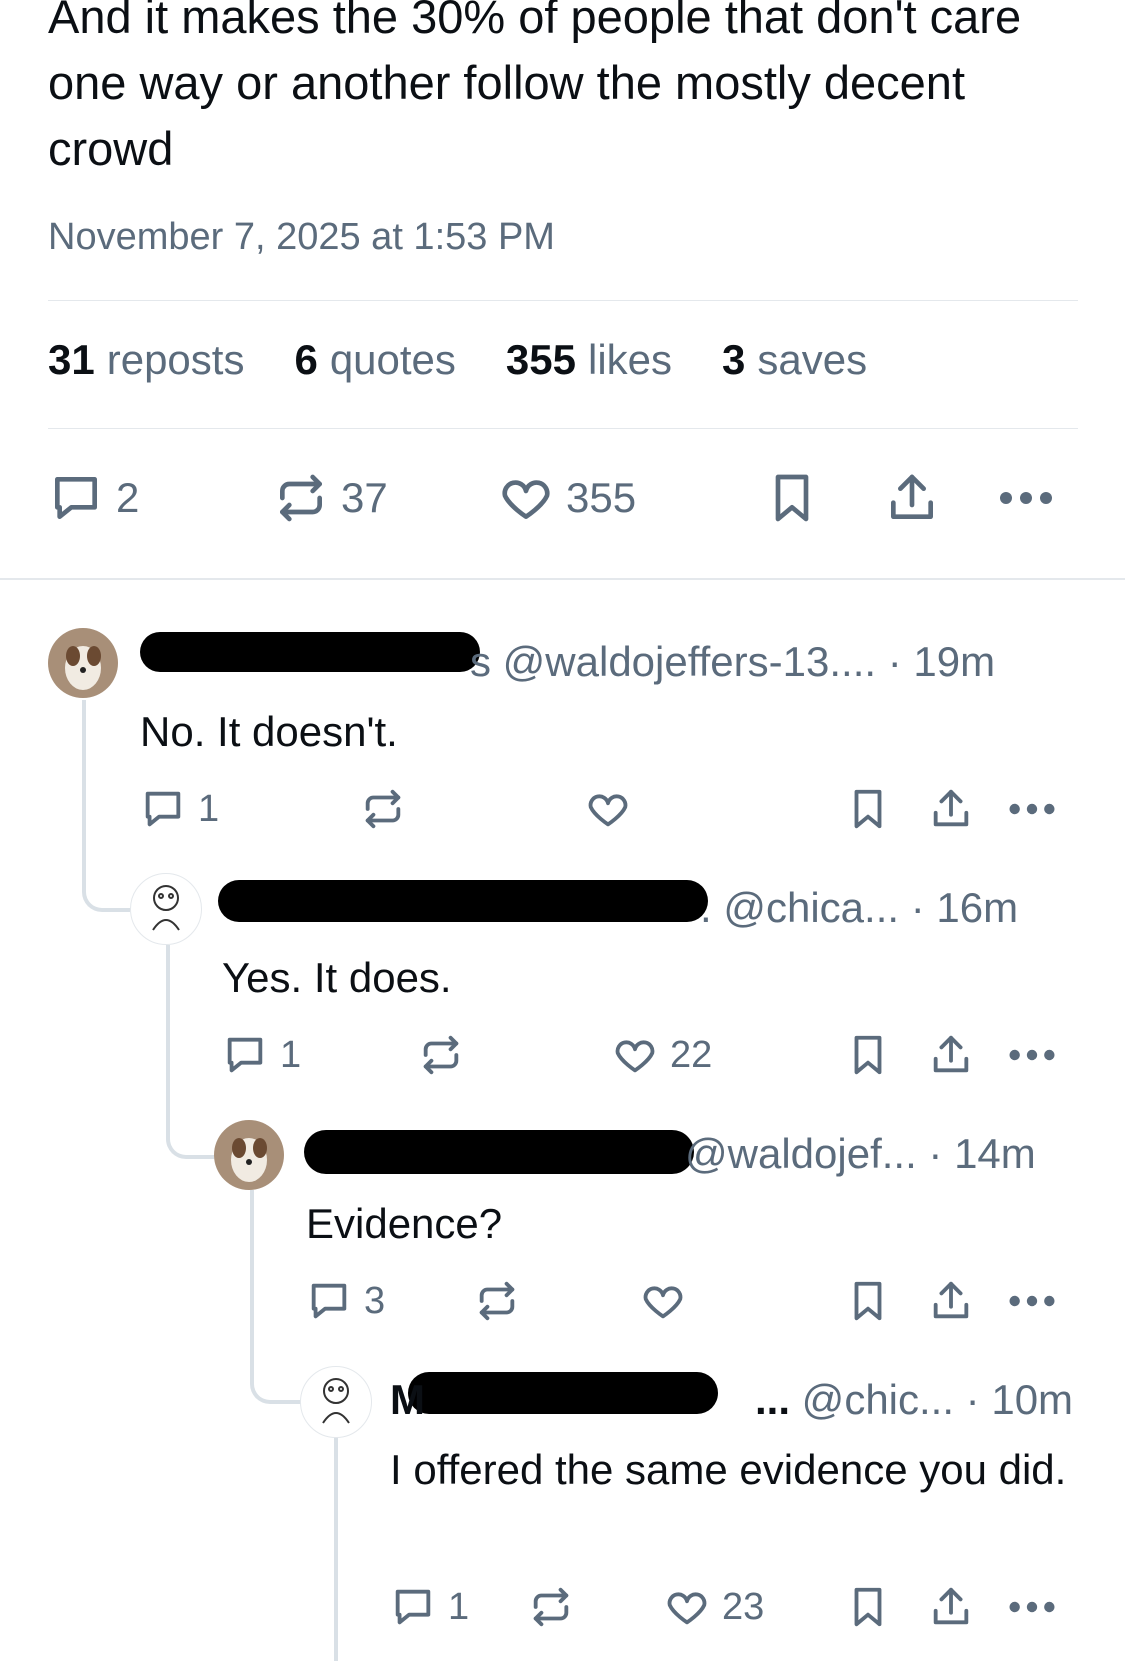  I want to click on reply-handle-time: . @chica... · 16m, so click(859, 907).